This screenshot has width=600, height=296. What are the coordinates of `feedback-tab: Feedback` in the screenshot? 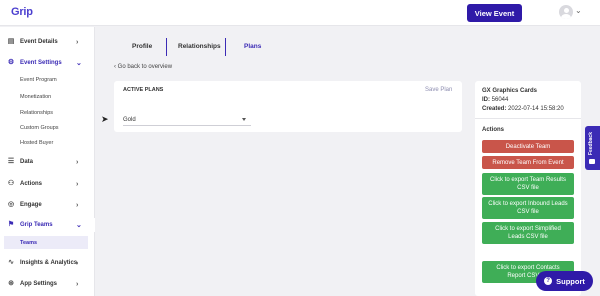 It's located at (592, 148).